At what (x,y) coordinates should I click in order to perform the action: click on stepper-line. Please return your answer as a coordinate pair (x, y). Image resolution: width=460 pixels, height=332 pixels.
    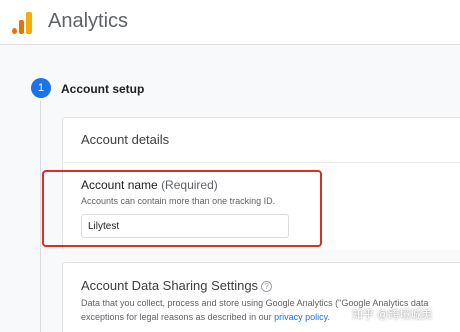
    Looking at the image, I should click on (40, 216).